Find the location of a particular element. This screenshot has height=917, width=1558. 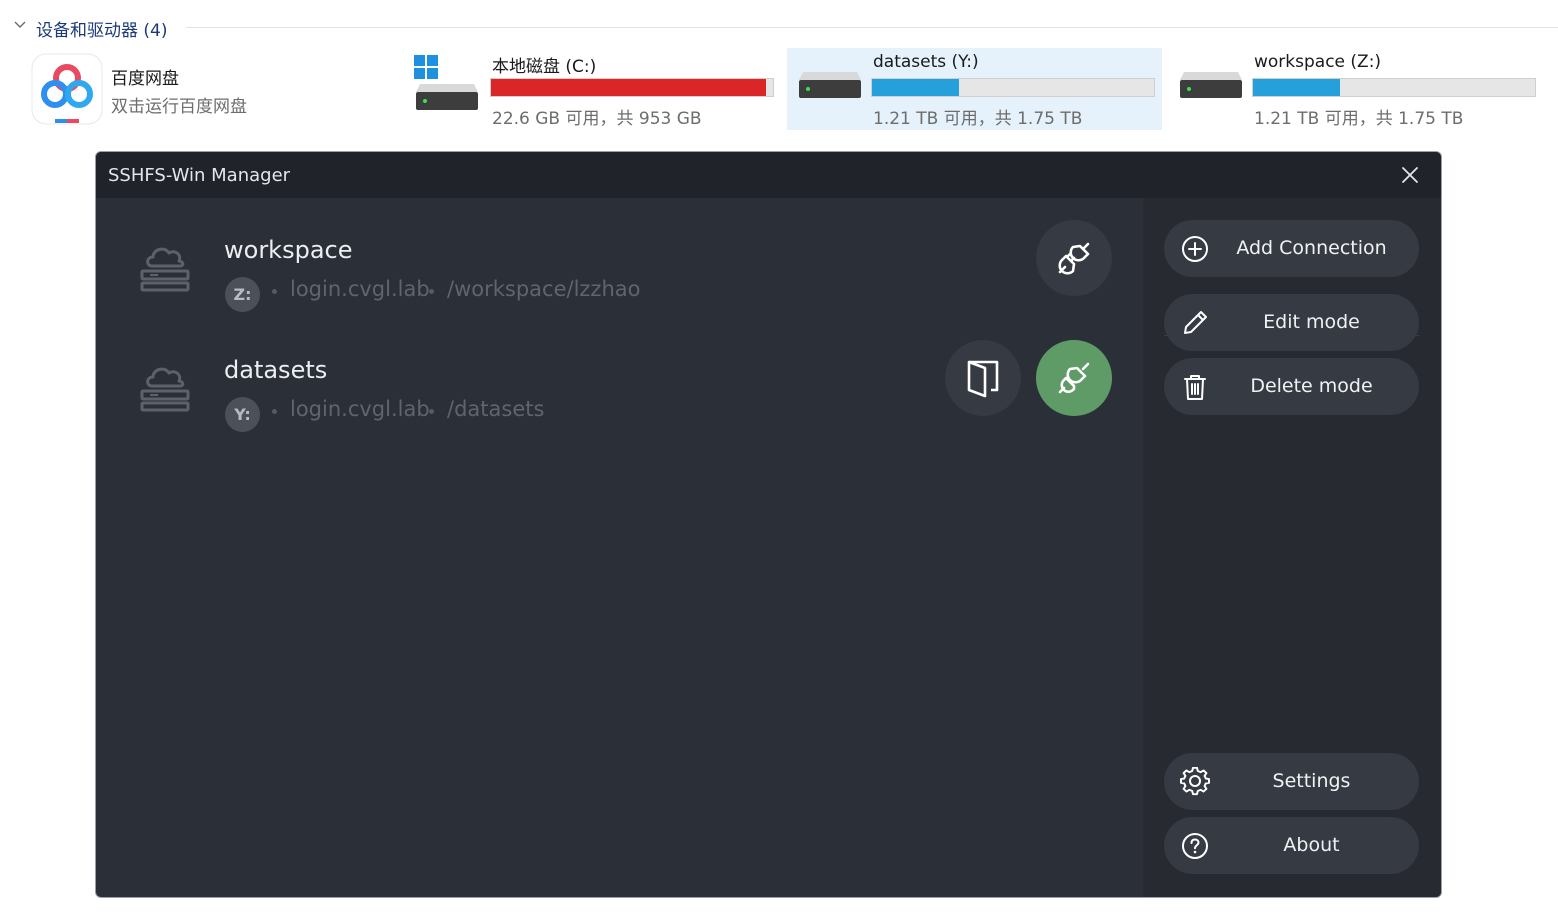

section-title: 设备和驱动器 (4) is located at coordinates (102, 31).